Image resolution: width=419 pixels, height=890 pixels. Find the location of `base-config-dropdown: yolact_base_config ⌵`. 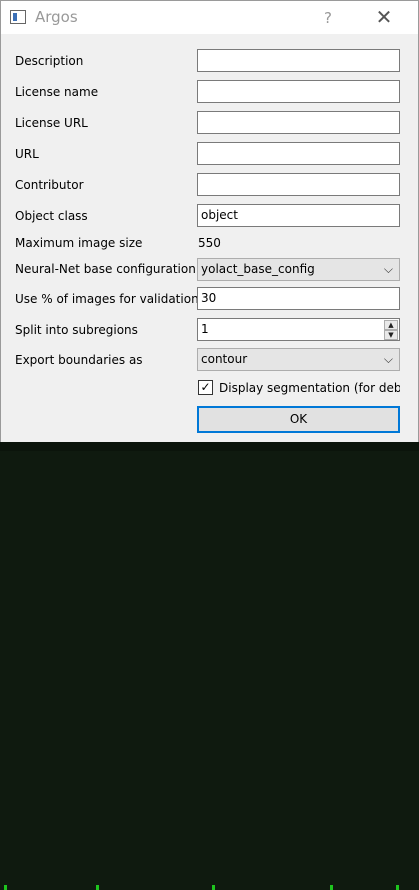

base-config-dropdown: yolact_base_config ⌵ is located at coordinates (298, 269).